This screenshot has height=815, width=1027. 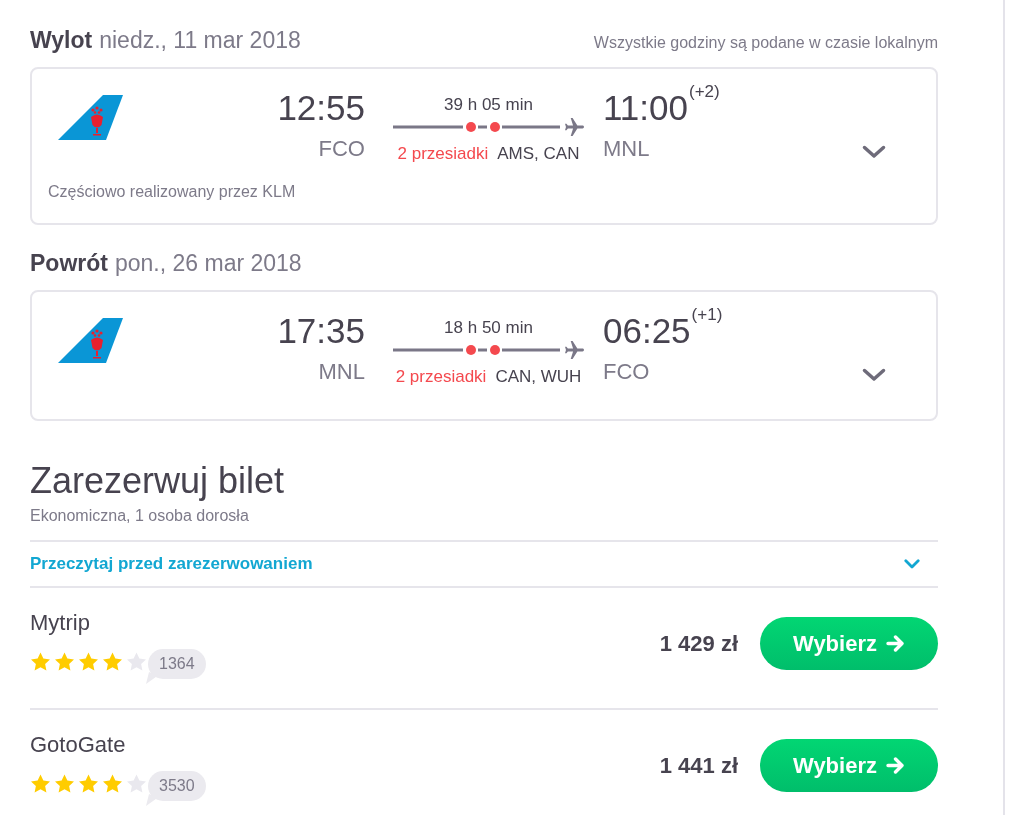 I want to click on section-label: Powrót, so click(x=69, y=263).